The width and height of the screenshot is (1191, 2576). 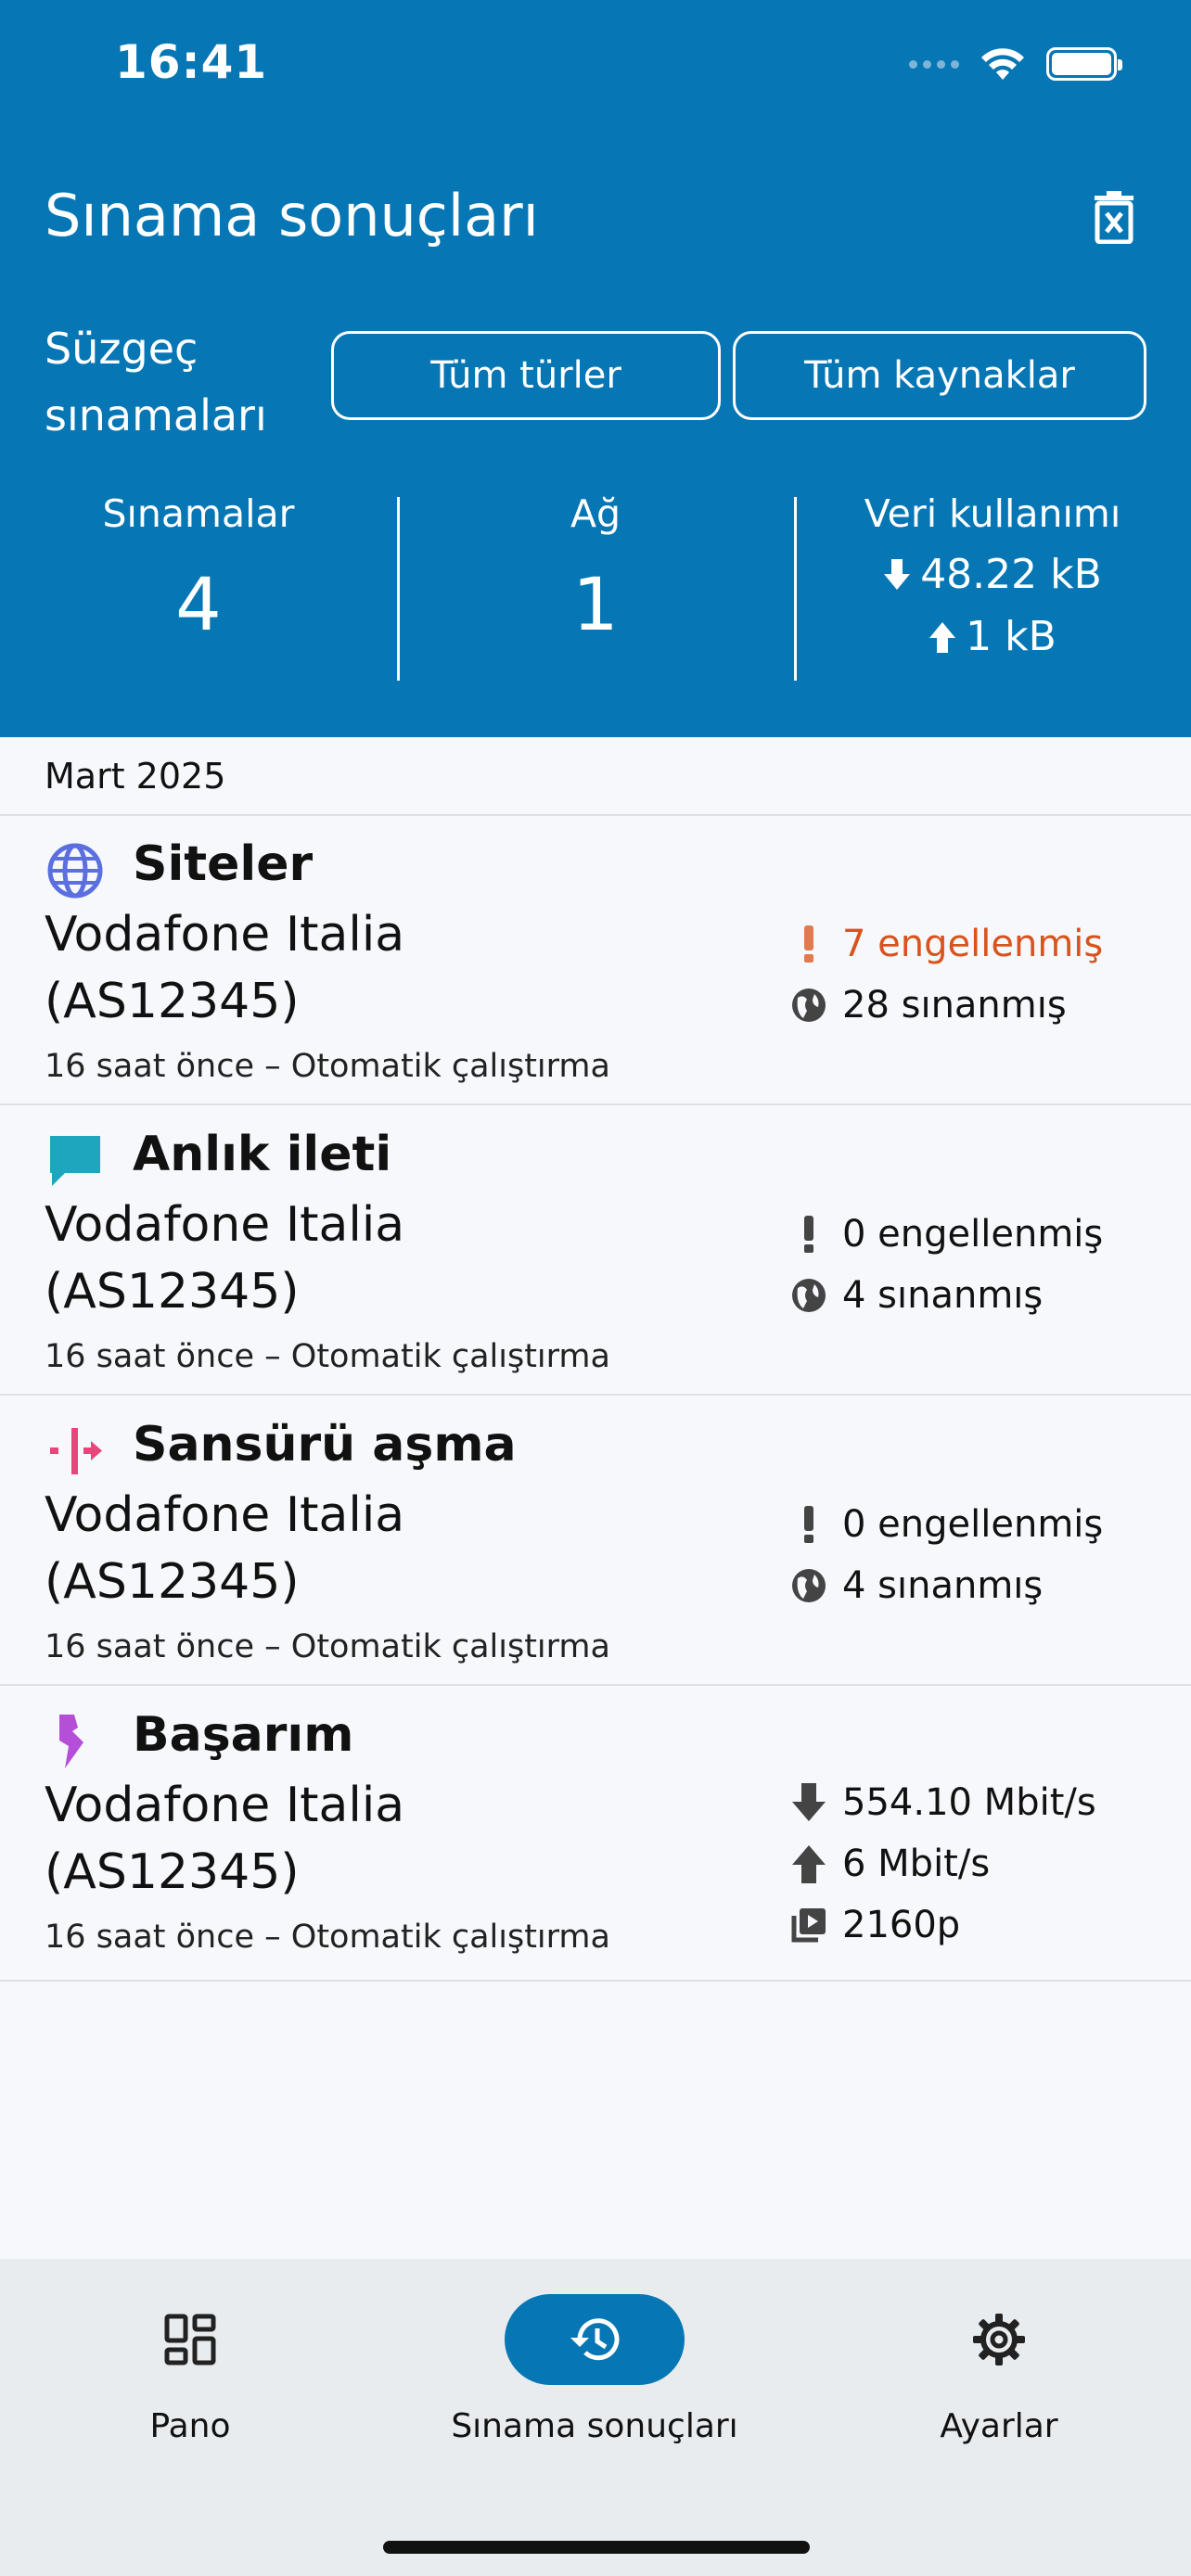 What do you see at coordinates (939, 375) in the screenshot?
I see `filter-source-button: Tüm kaynaklar` at bounding box center [939, 375].